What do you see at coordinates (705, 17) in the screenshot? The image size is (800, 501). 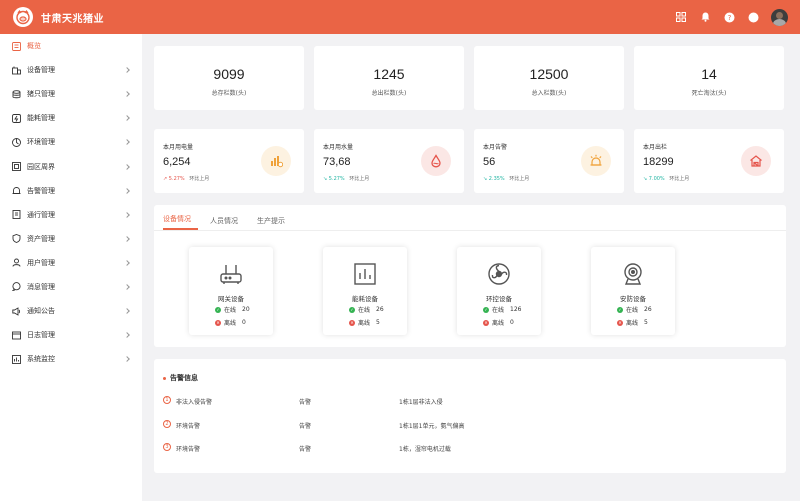 I see `bell-icon` at bounding box center [705, 17].